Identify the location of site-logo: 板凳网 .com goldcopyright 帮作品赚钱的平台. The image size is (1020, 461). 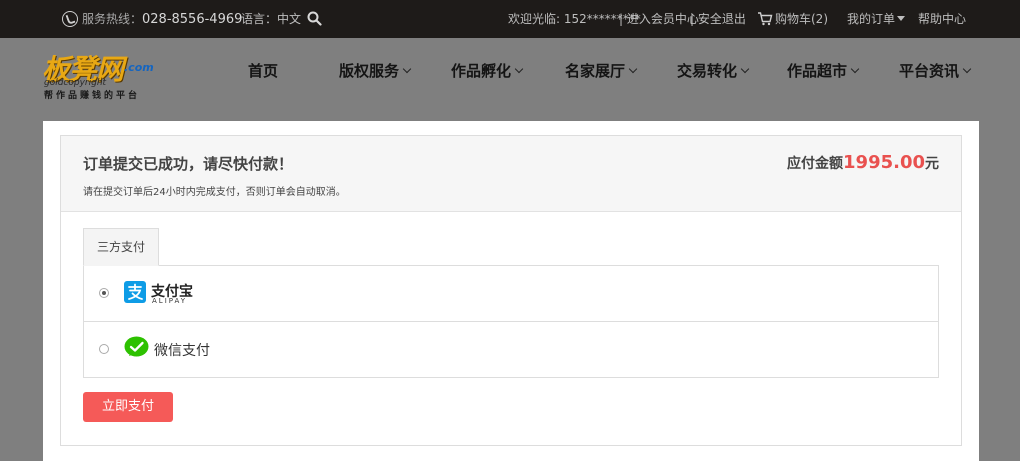
(105, 75).